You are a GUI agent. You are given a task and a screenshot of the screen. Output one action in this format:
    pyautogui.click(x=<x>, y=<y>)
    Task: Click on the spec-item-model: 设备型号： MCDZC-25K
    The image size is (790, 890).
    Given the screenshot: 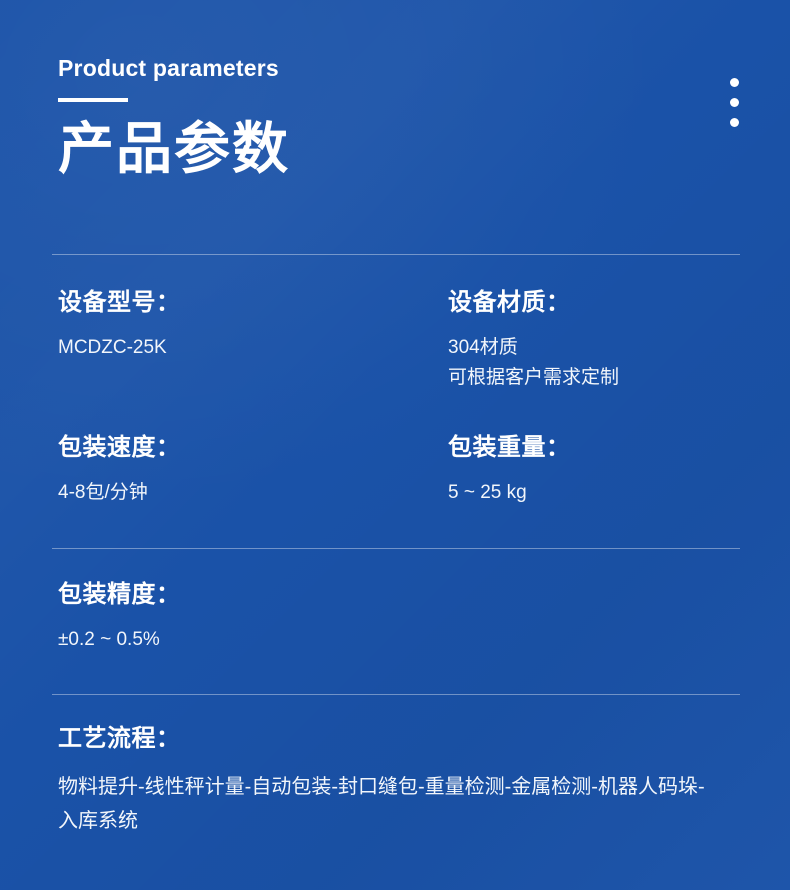 What is the action you would take?
    pyautogui.click(x=248, y=325)
    